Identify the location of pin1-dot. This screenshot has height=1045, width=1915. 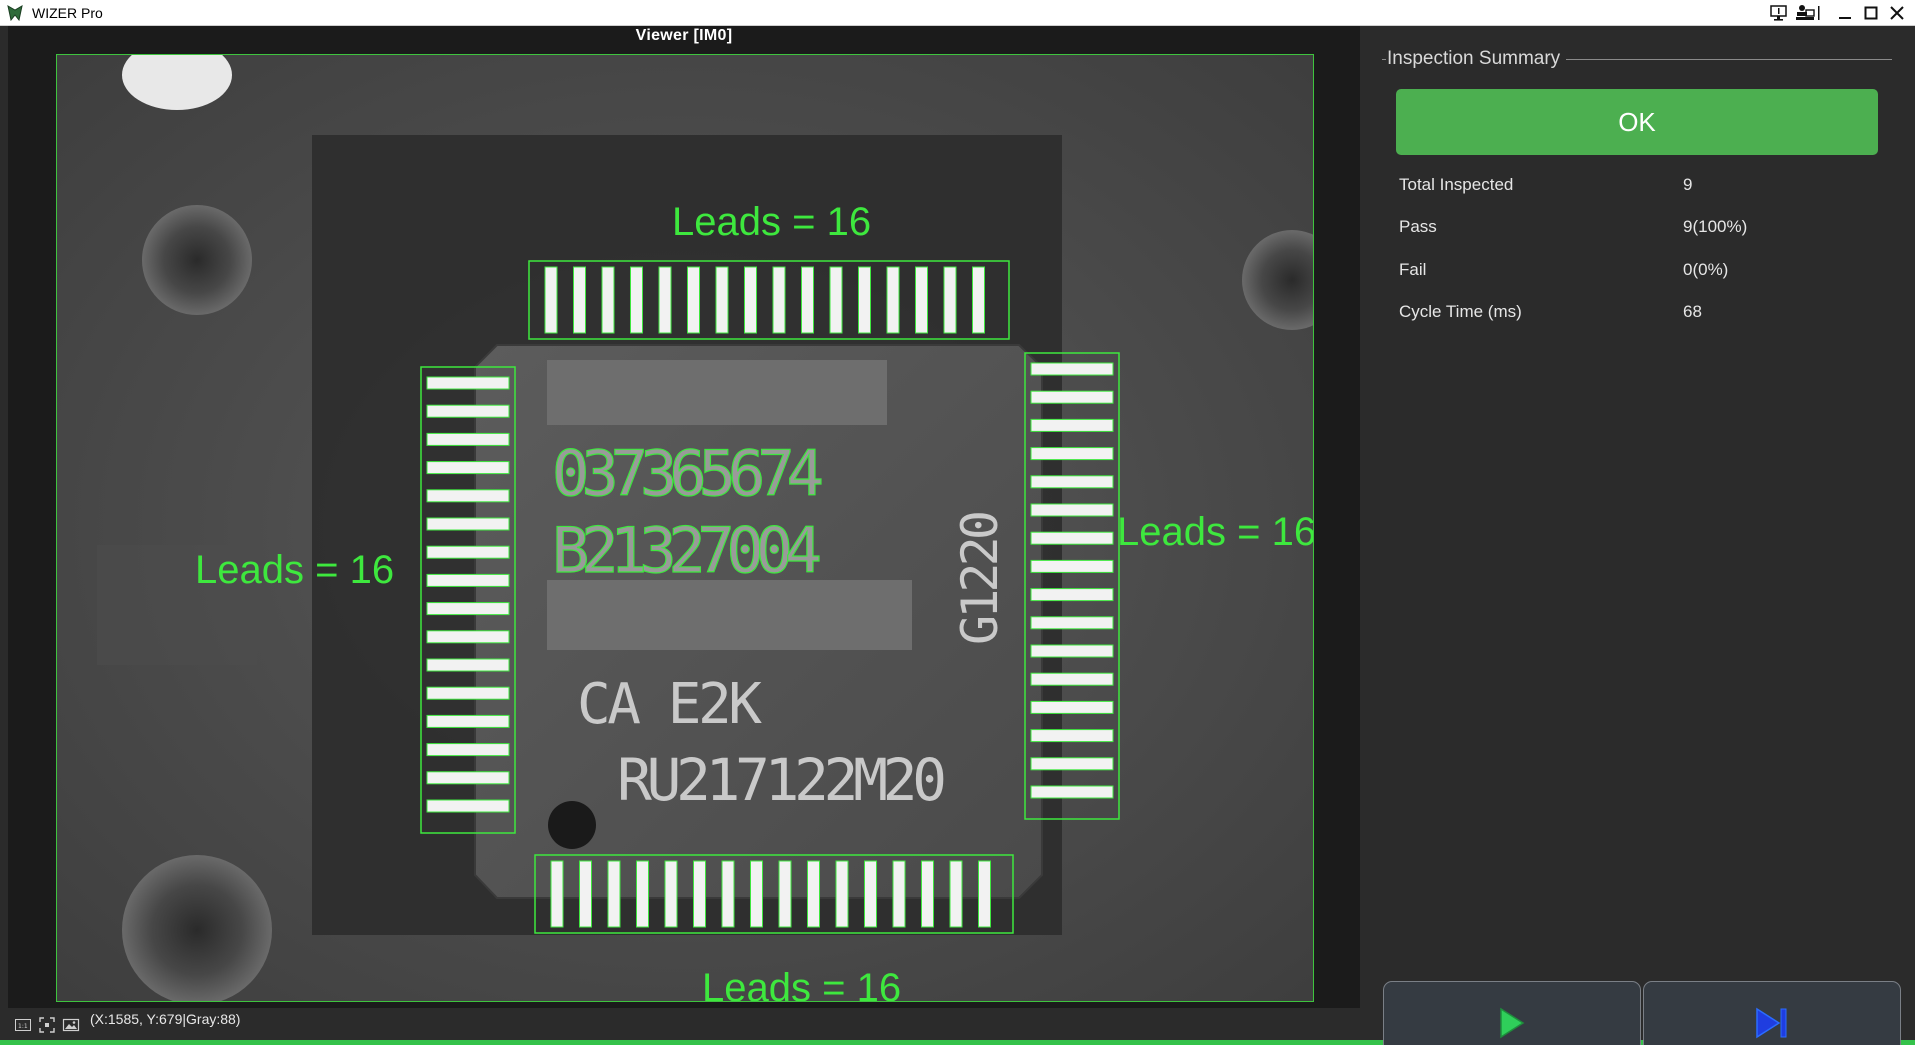
(572, 825).